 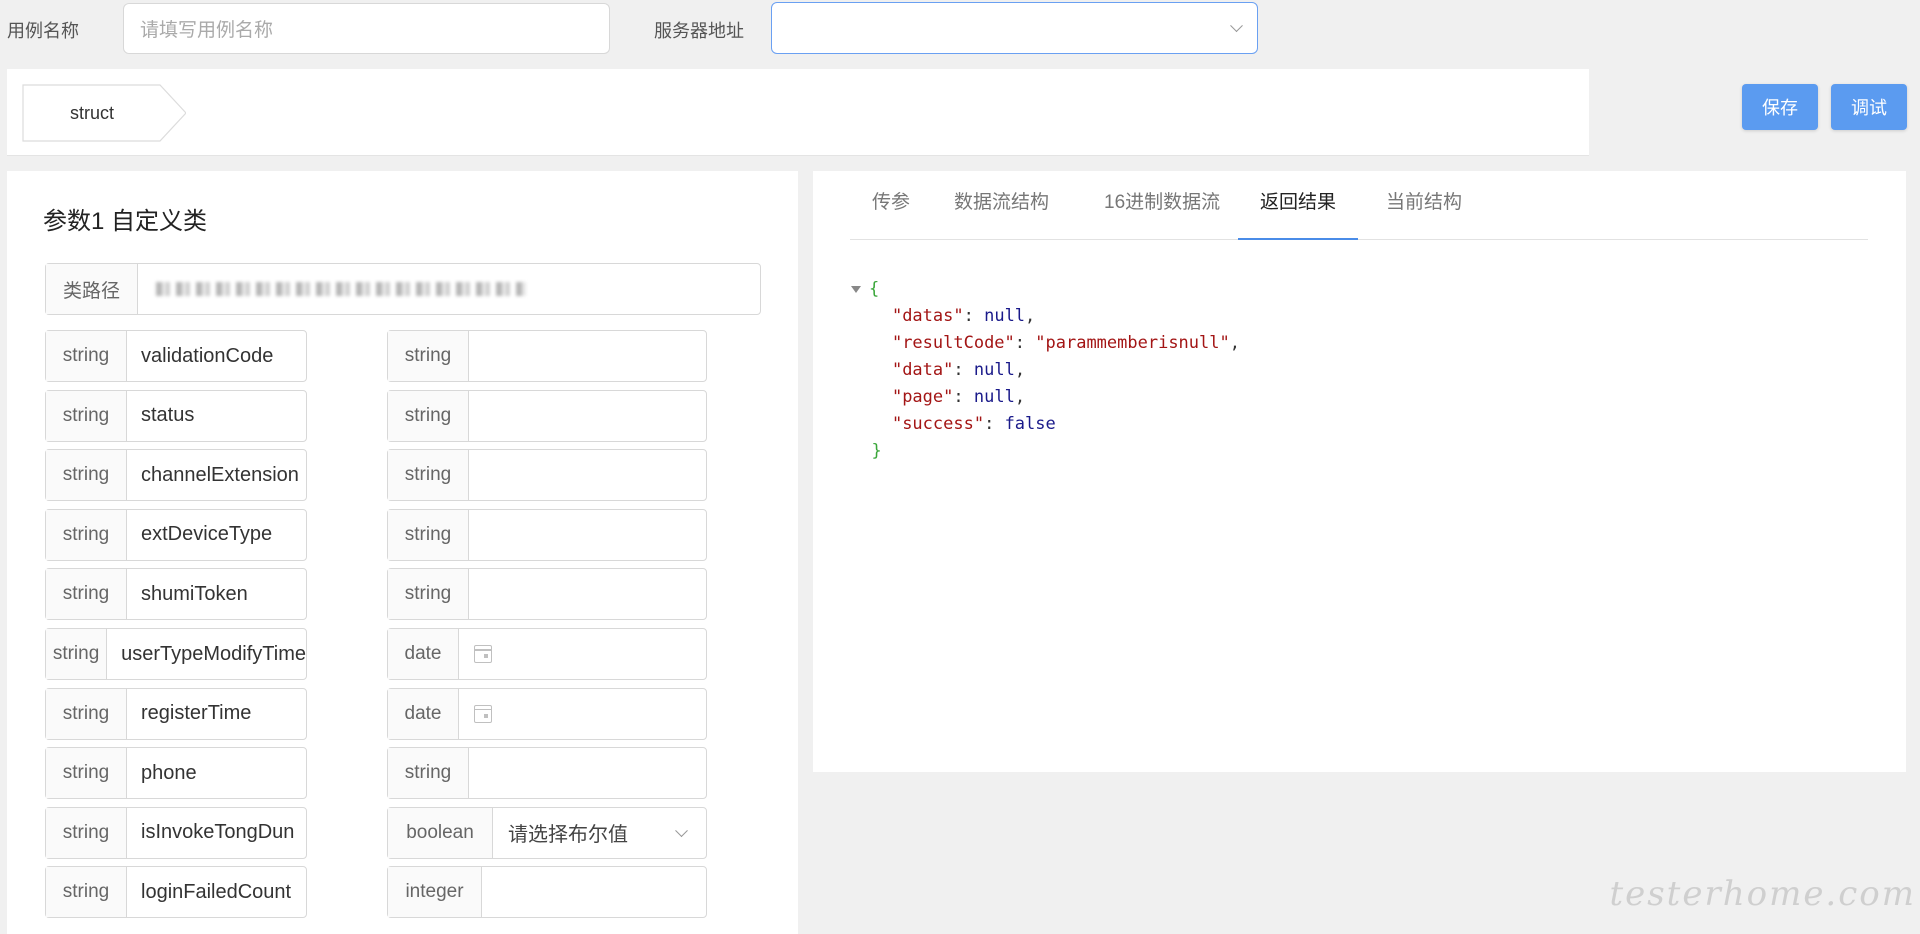 I want to click on field-row: string registerTime date, so click(x=376, y=713).